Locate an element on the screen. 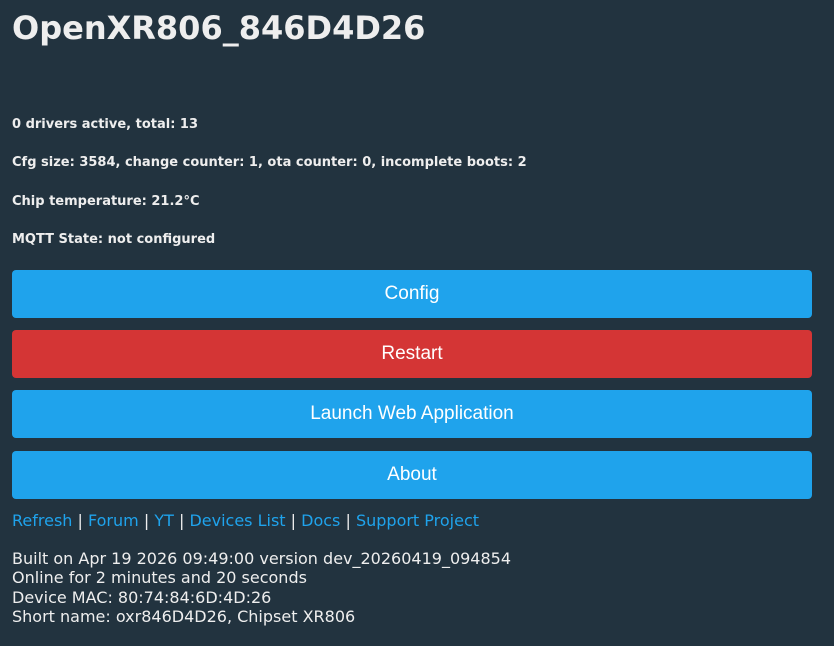 The width and height of the screenshot is (834, 646). support-project-link: Support Project is located at coordinates (417, 520).